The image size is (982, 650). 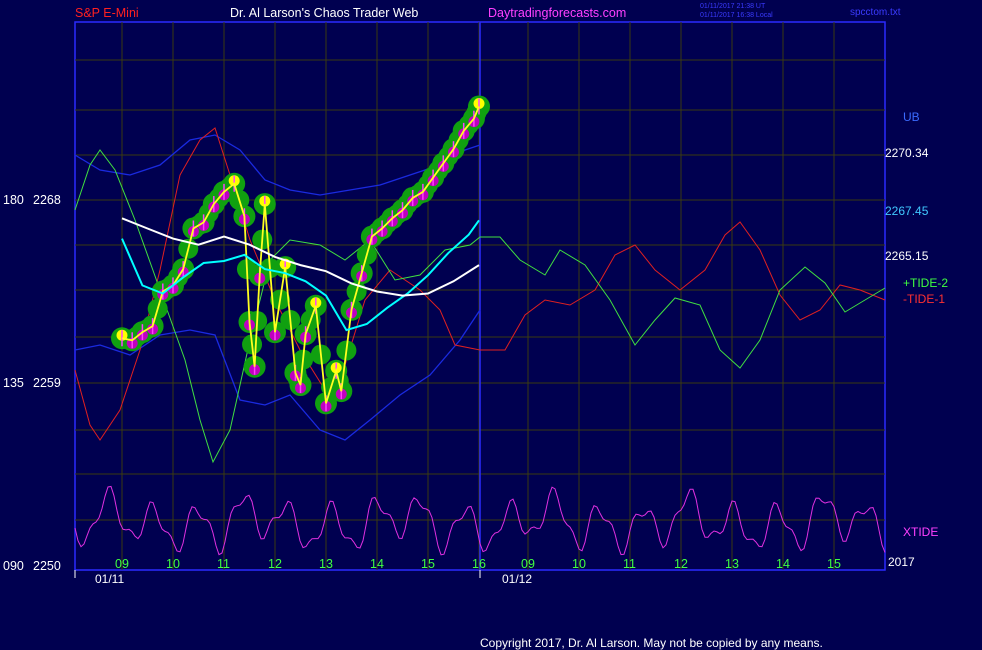 I want to click on y-tick-angle: 090, so click(x=13, y=566).